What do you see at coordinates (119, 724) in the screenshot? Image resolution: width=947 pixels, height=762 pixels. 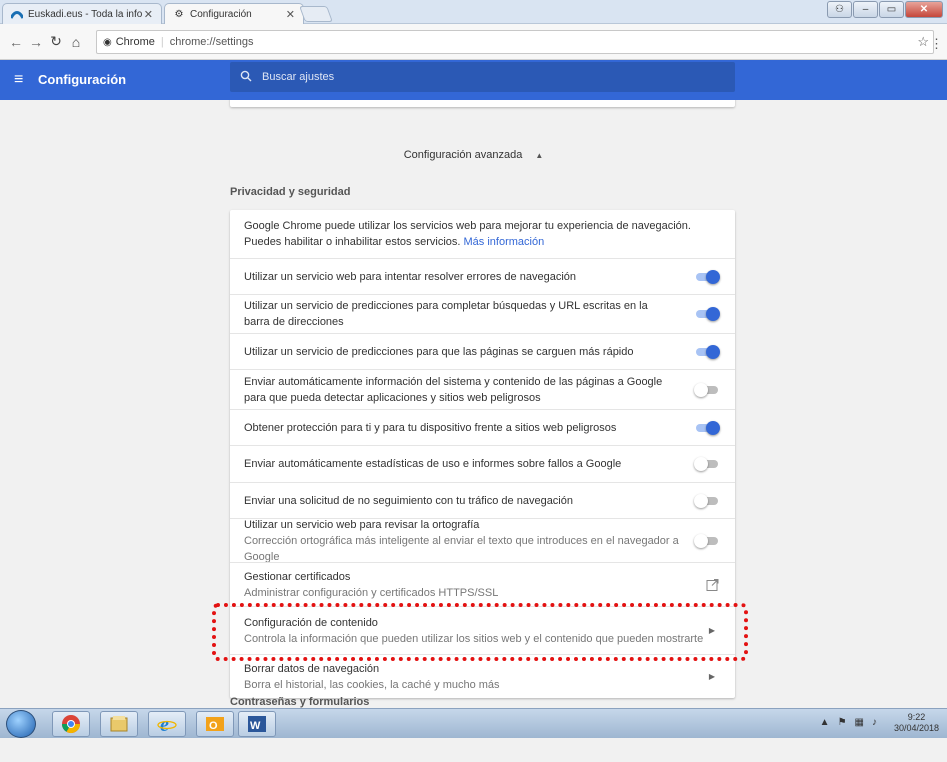 I see `explorer-icon` at bounding box center [119, 724].